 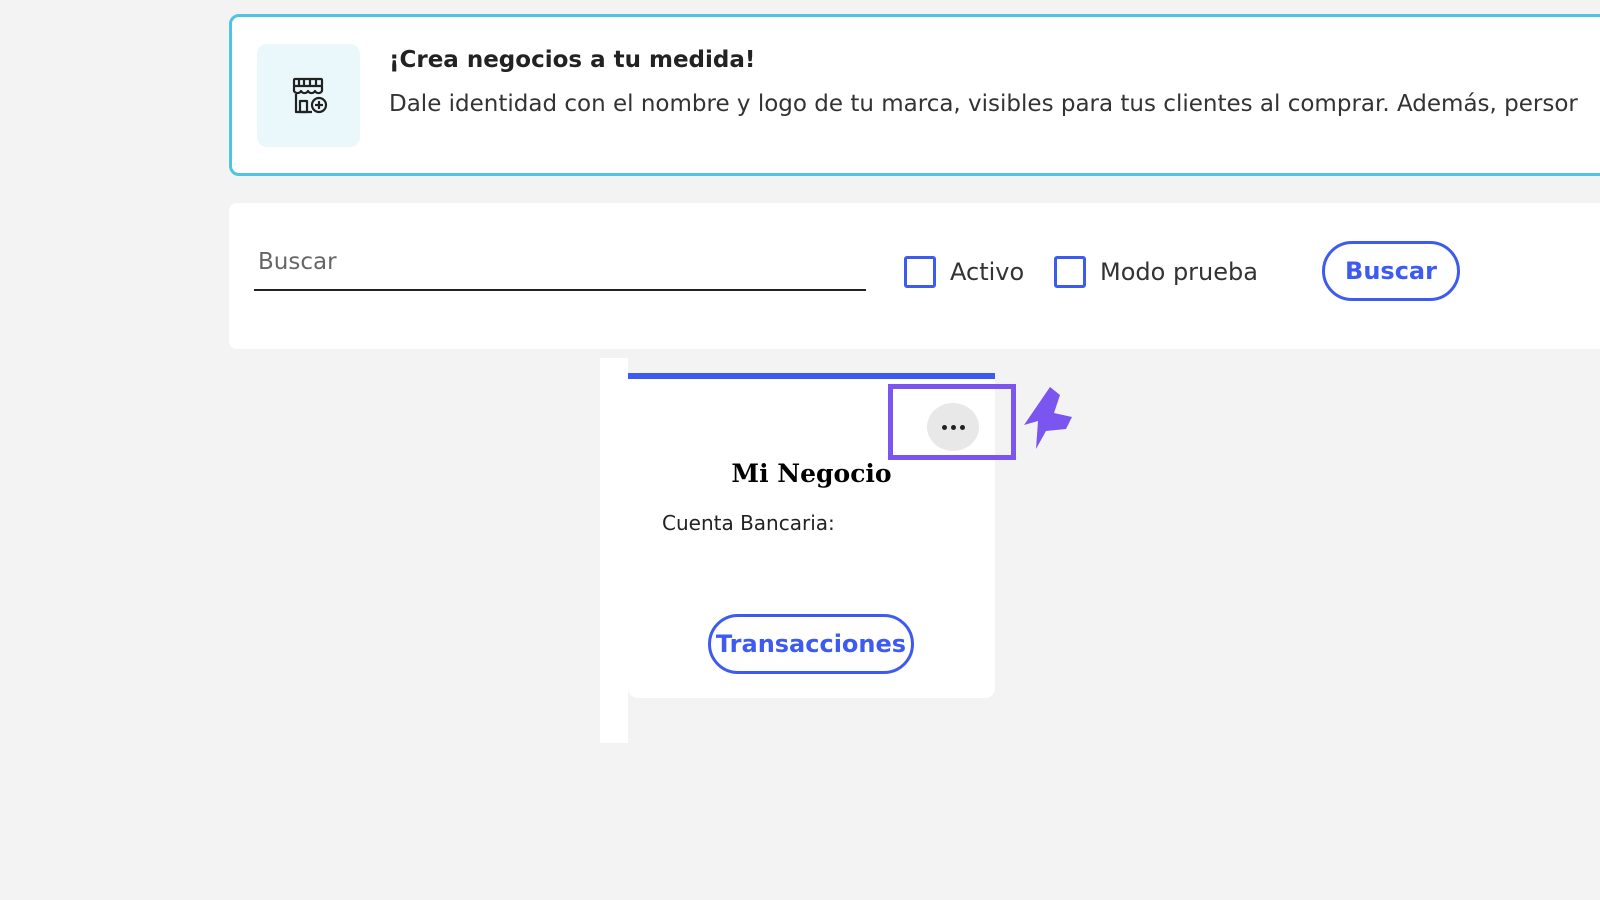 I want to click on filter-test-mode-checkbox: Modo prueba, so click(x=1156, y=272).